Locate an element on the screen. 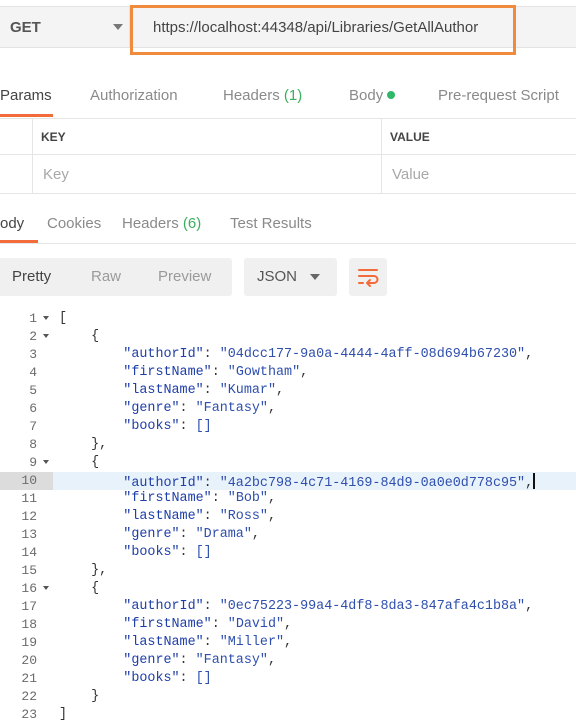 This screenshot has height=724, width=576. code-line: 15 }, is located at coordinates (288, 571).